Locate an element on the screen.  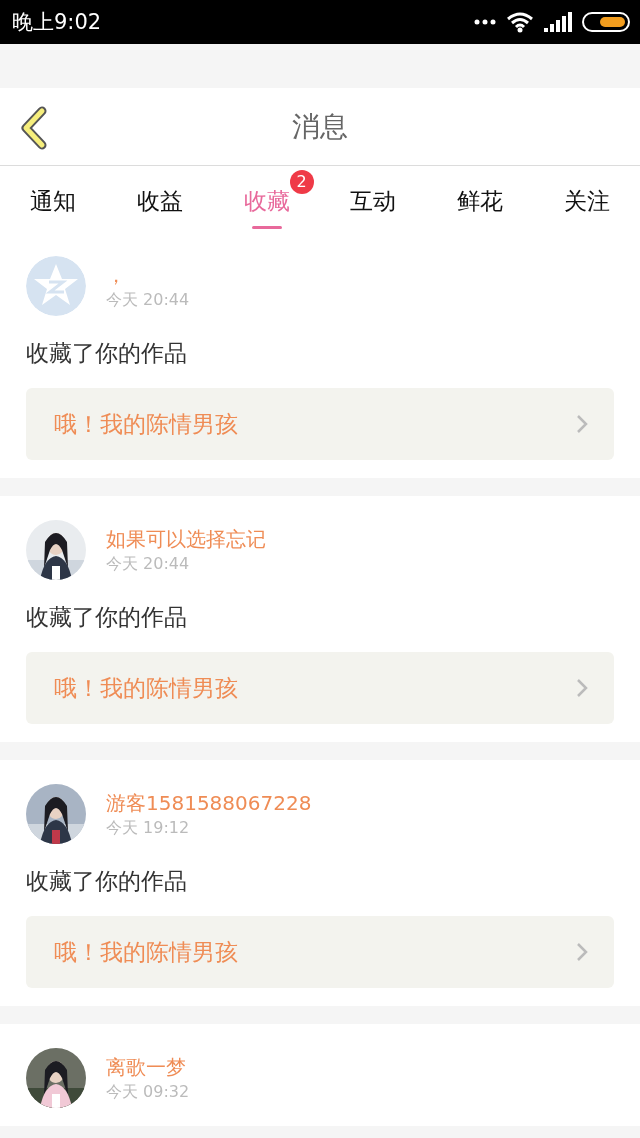
message-time: 今天 09:32 is located at coordinates (148, 1092).